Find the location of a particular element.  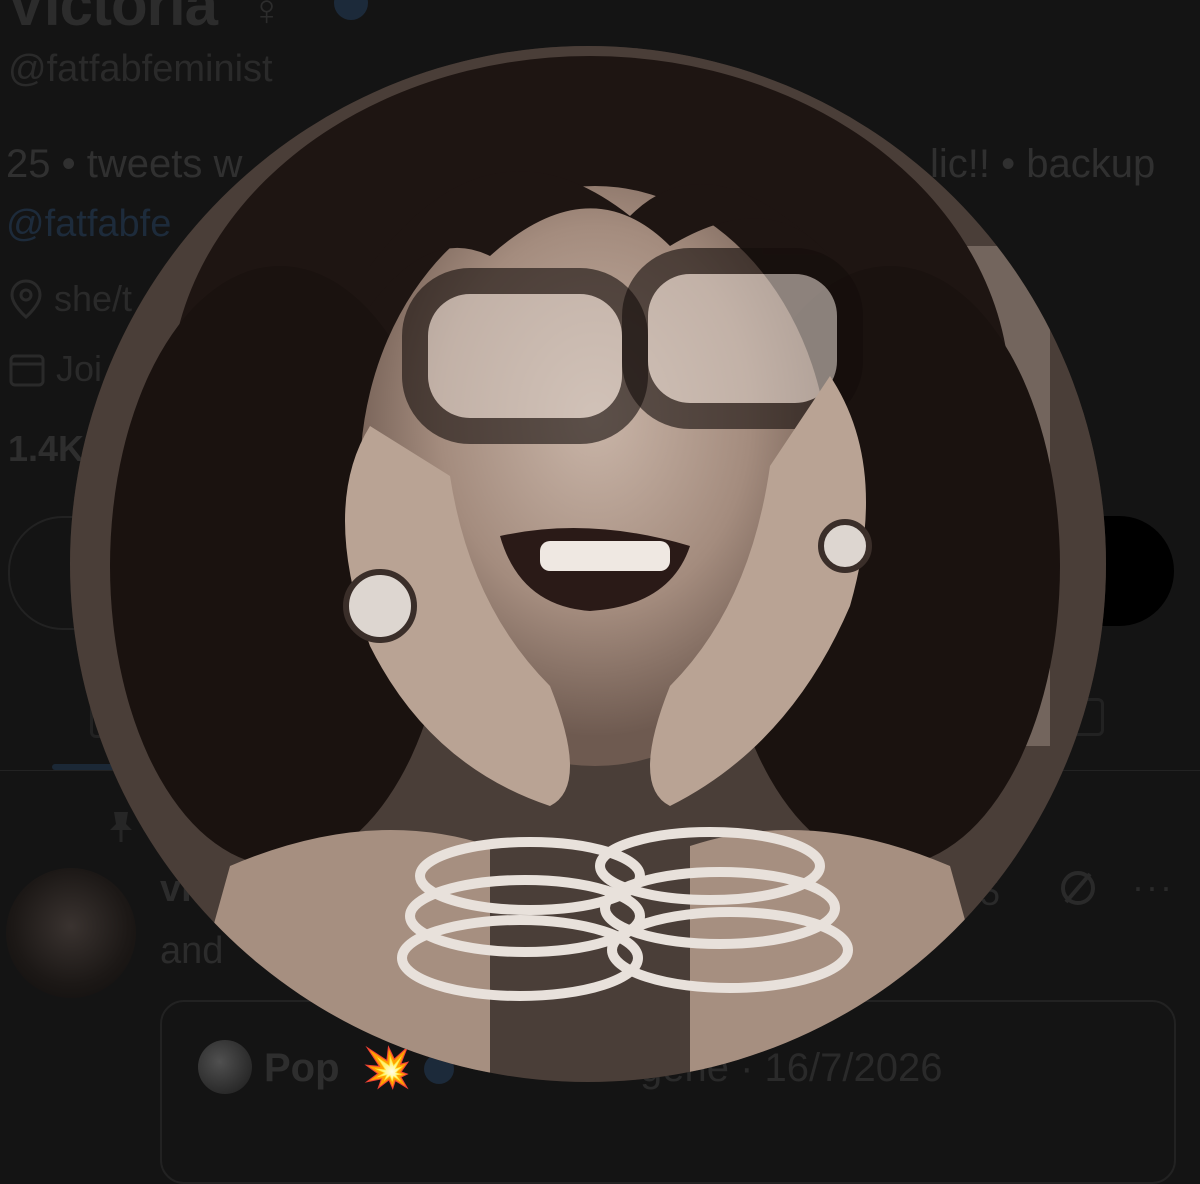

bio-text-right: lic!! • backup is located at coordinates (1043, 164).